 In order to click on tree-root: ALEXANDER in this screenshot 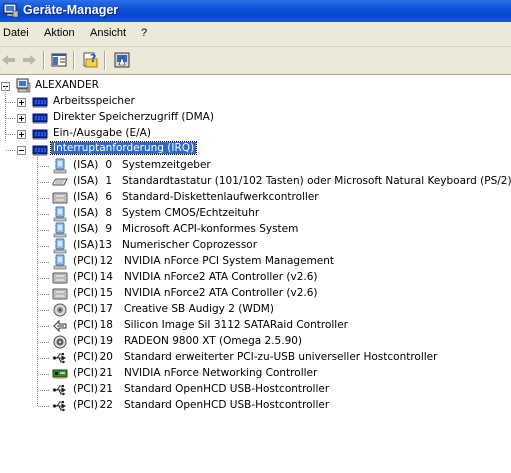, I will do `click(255, 86)`.